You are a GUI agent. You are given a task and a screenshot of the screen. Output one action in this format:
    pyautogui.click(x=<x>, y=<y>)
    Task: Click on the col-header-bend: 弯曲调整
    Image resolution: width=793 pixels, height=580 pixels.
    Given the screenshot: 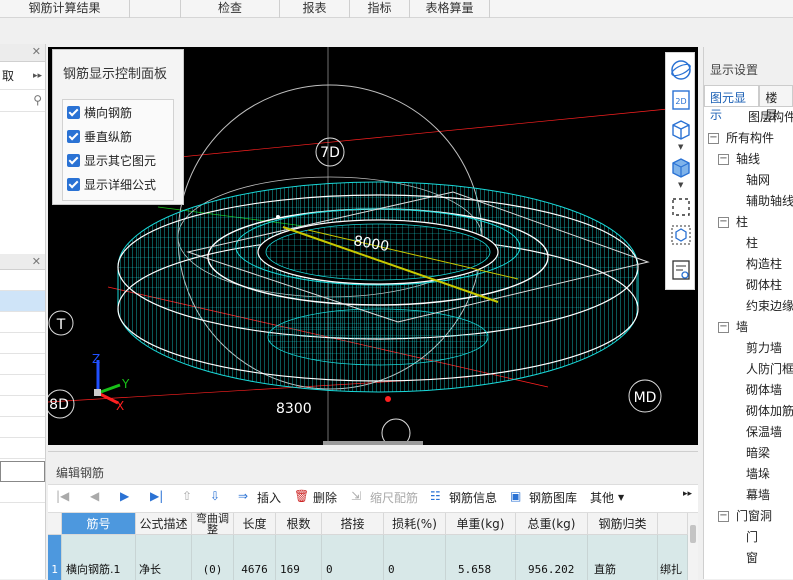 What is the action you would take?
    pyautogui.click(x=213, y=524)
    